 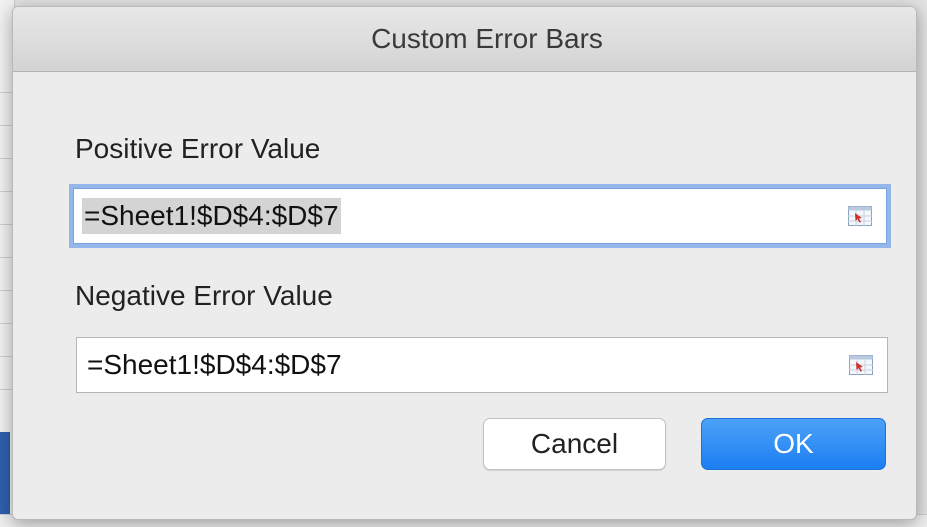 I want to click on positive-error-input: =Sheet1!$D$4:$D$7, so click(x=480, y=216).